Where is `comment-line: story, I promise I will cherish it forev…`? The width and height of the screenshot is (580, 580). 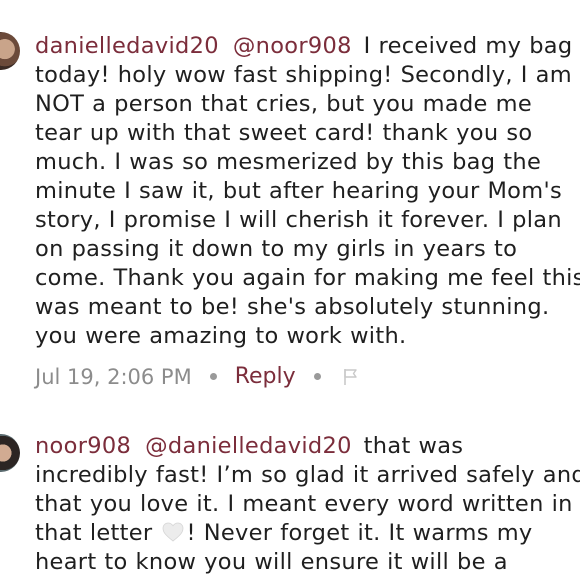
comment-line: story, I promise I will cherish it forev… is located at coordinates (298, 220).